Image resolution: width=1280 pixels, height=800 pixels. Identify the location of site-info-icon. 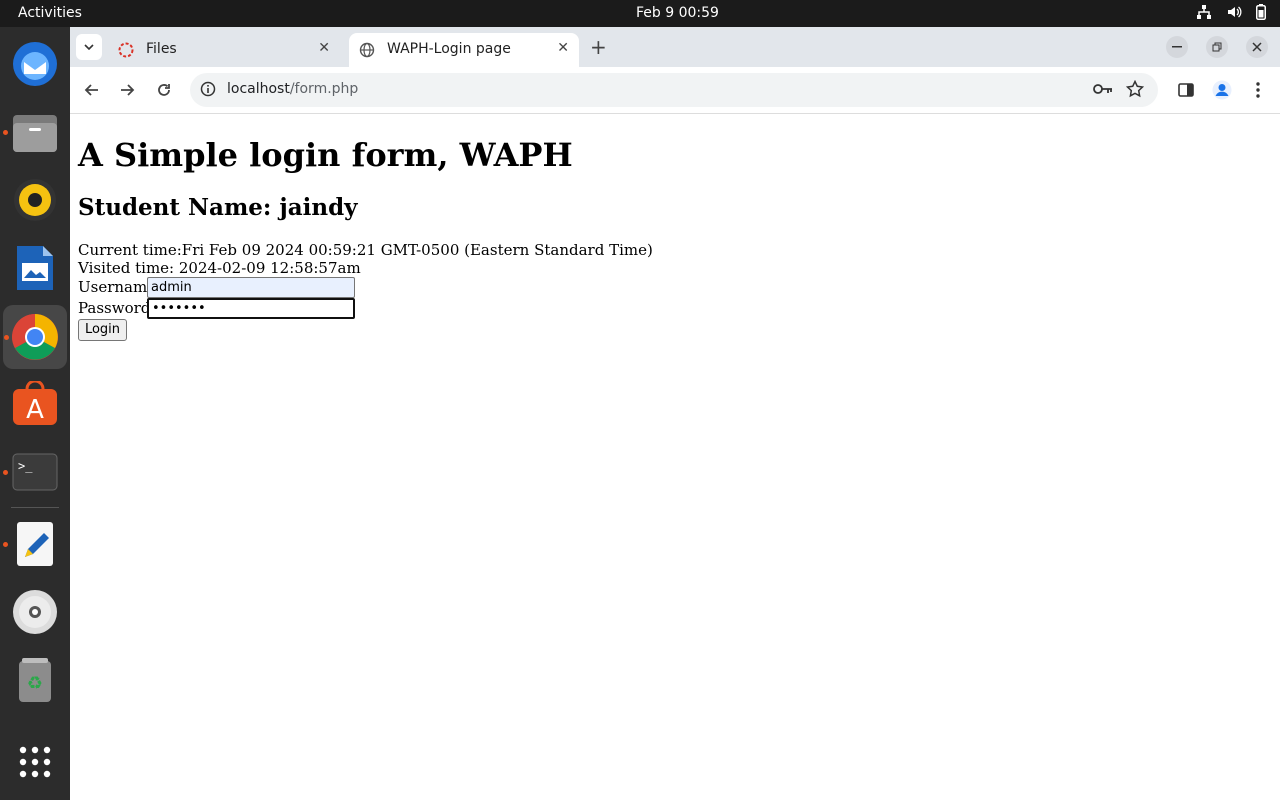
(208, 91).